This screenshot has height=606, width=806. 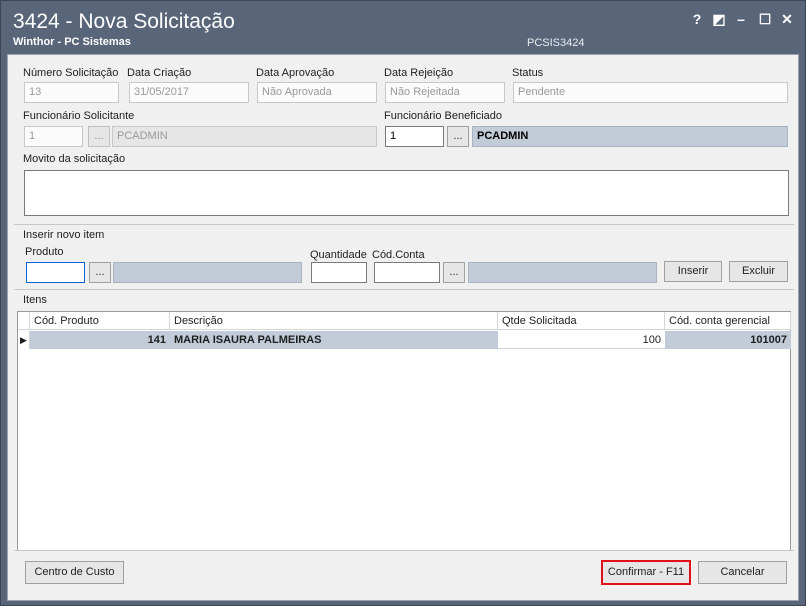 I want to click on quantidade-label: Quantidade, so click(x=338, y=255).